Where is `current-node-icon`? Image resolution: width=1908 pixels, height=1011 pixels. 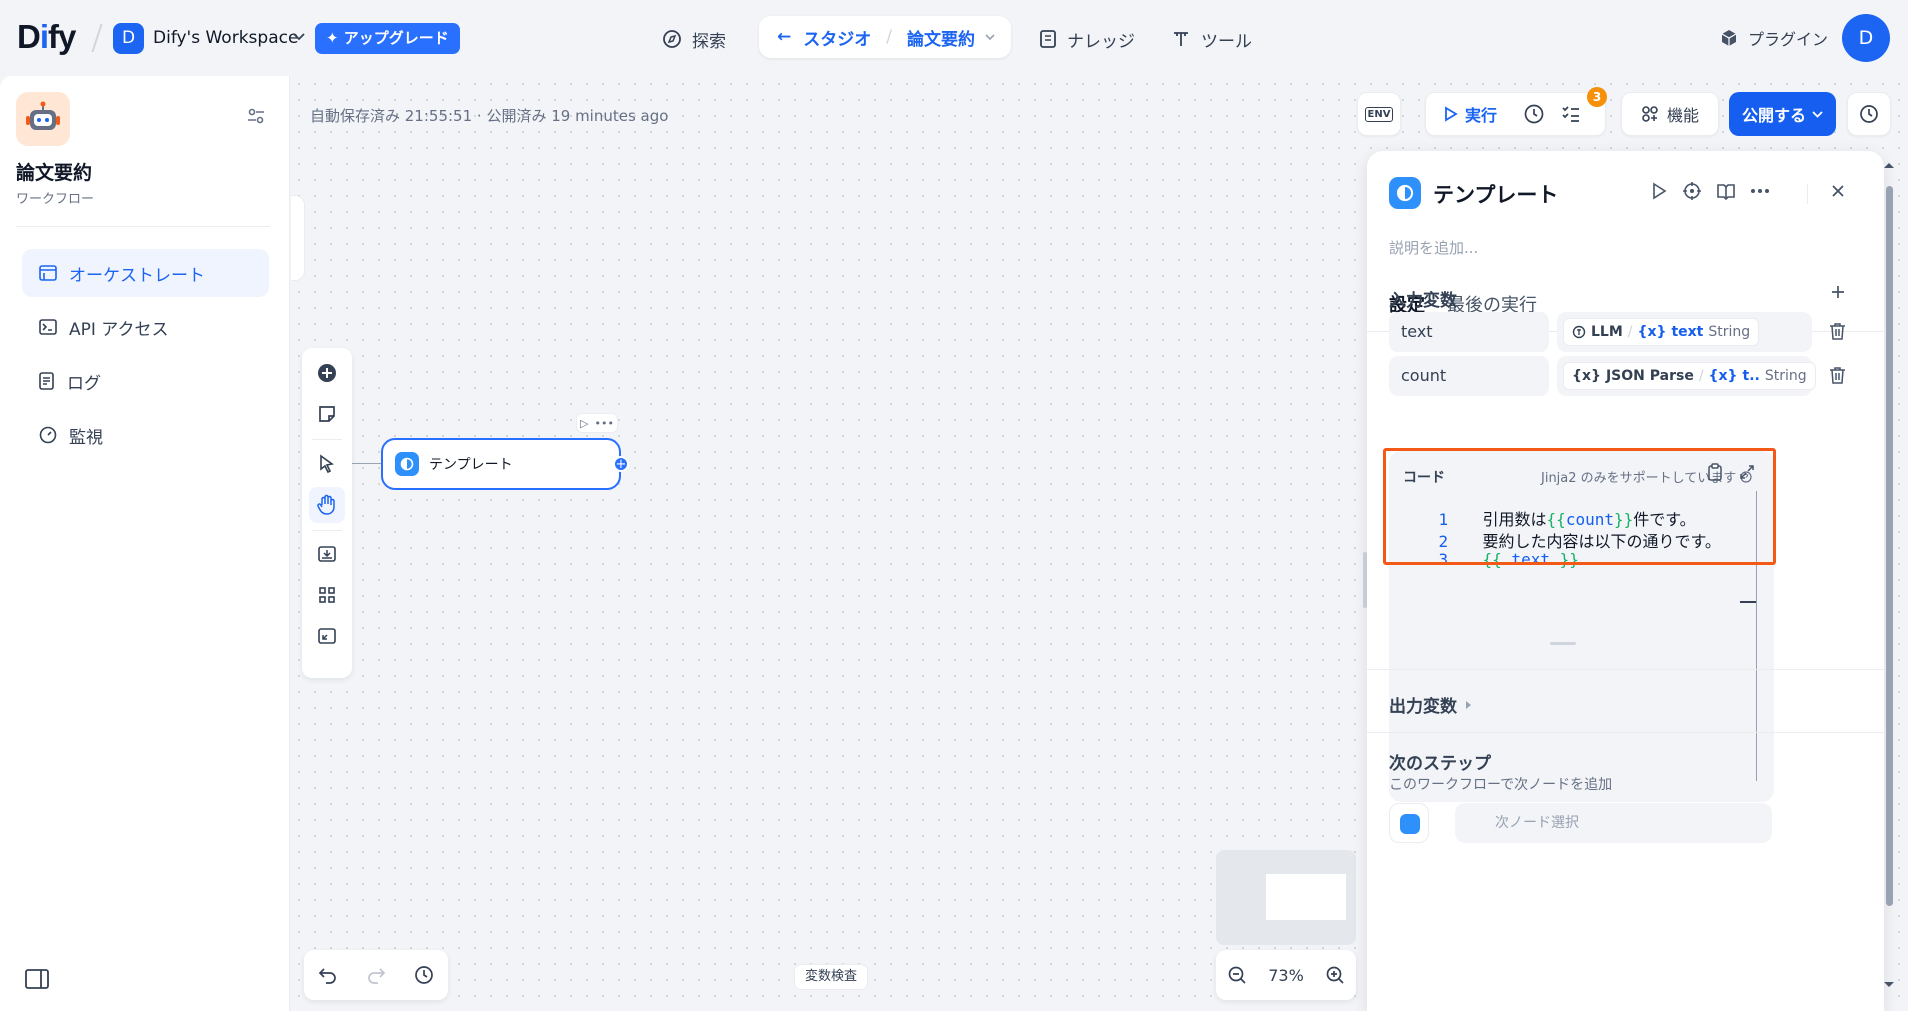 current-node-icon is located at coordinates (1409, 823).